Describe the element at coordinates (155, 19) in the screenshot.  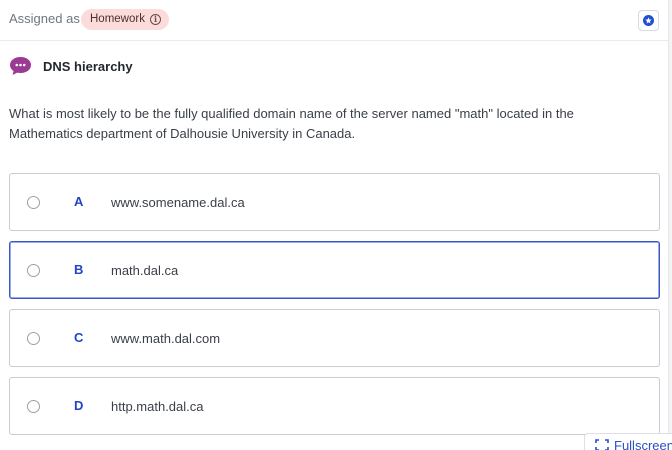
I see `info-icon: i` at that location.